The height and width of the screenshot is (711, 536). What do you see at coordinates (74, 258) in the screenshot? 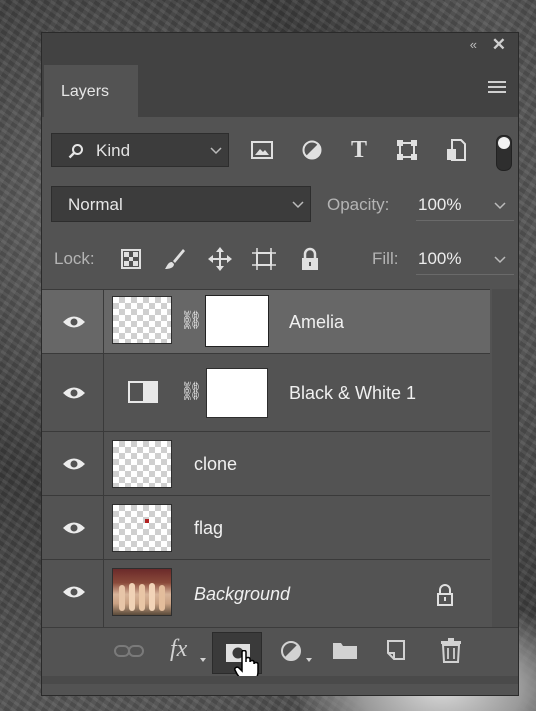
I see `lock-label: Lock:` at bounding box center [74, 258].